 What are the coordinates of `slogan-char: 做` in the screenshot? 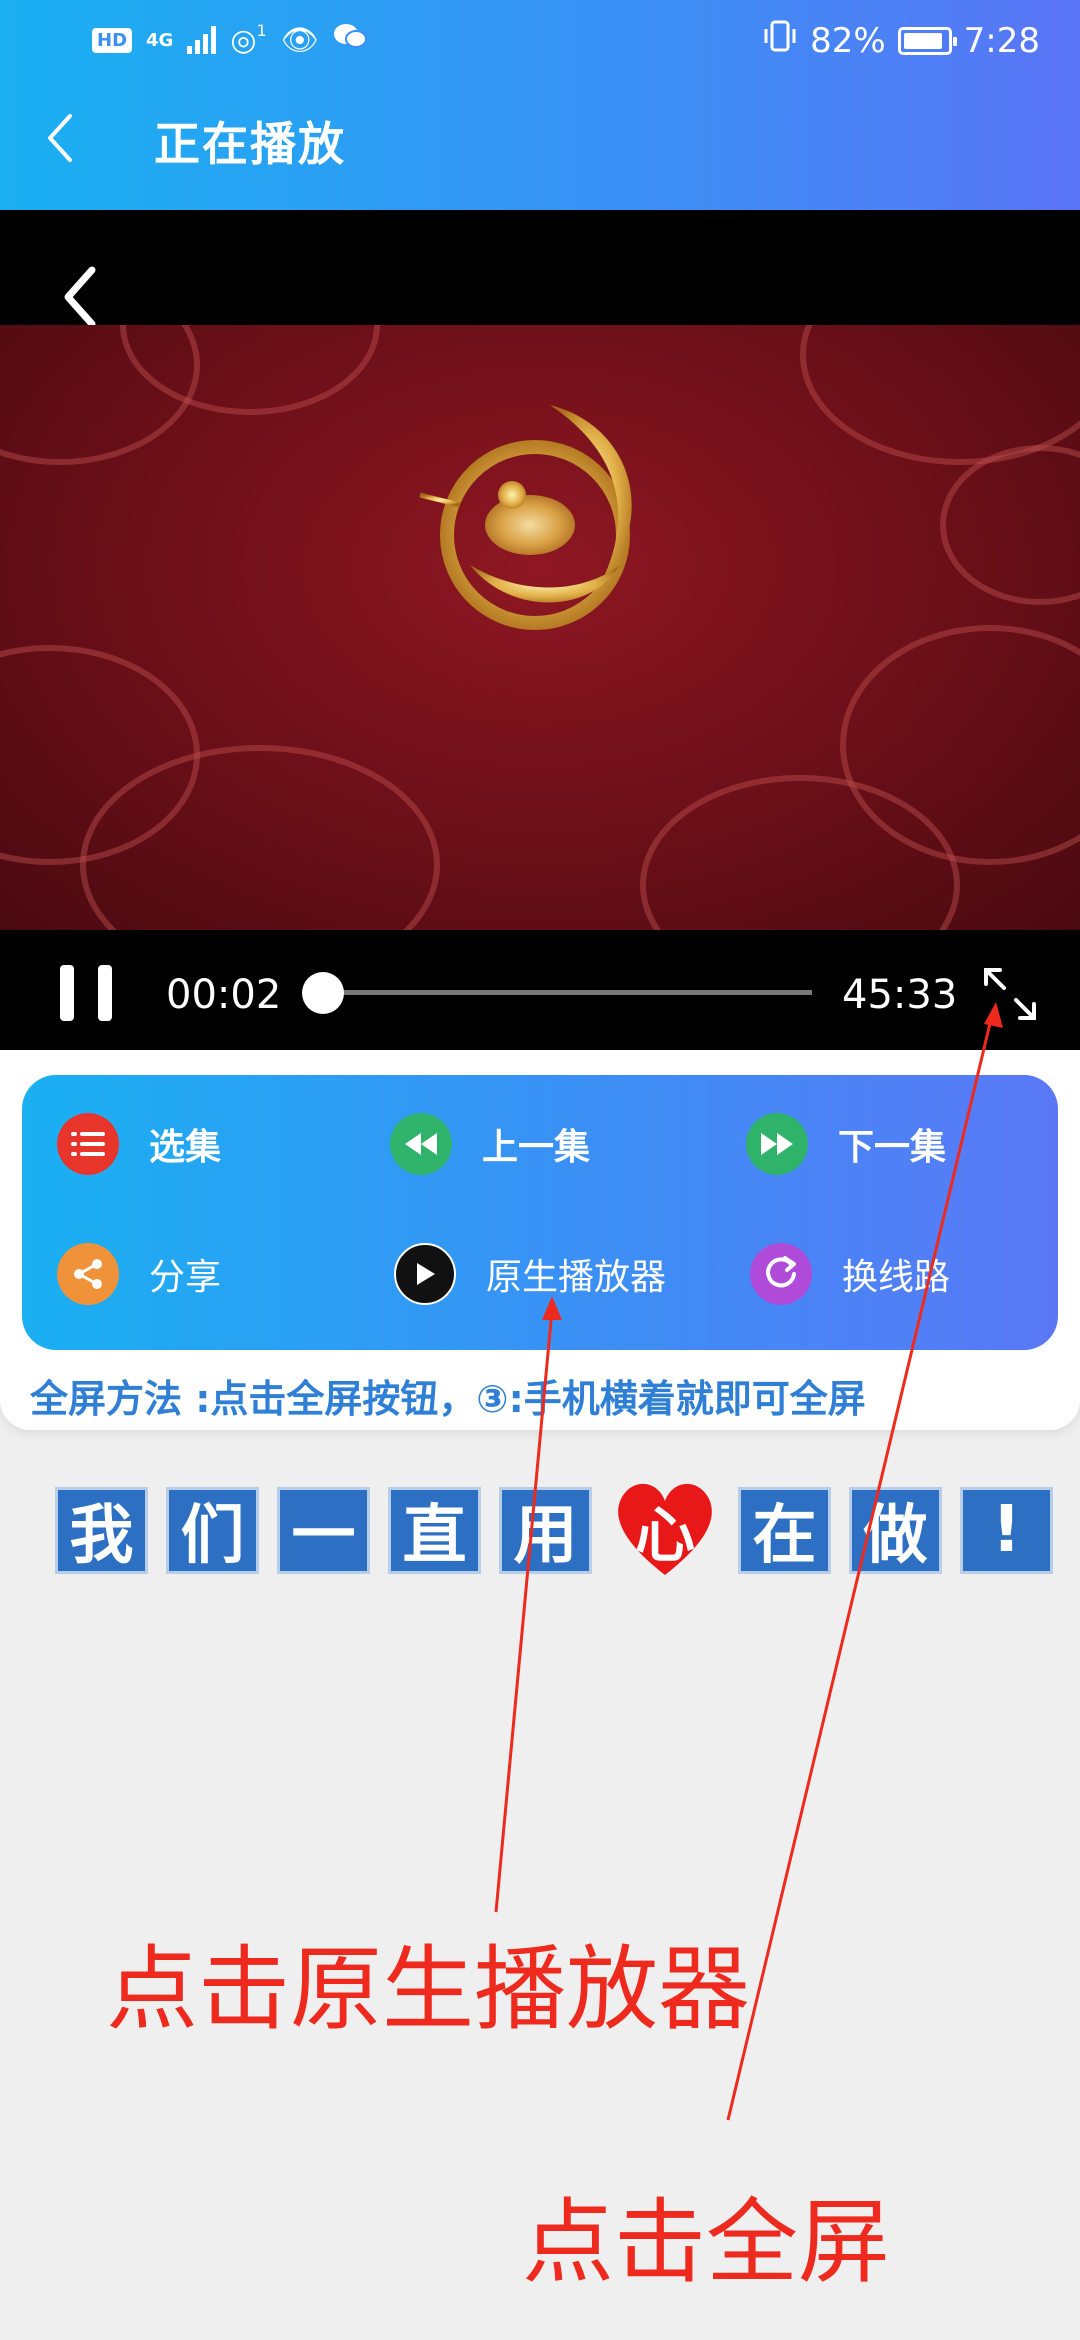 It's located at (895, 1530).